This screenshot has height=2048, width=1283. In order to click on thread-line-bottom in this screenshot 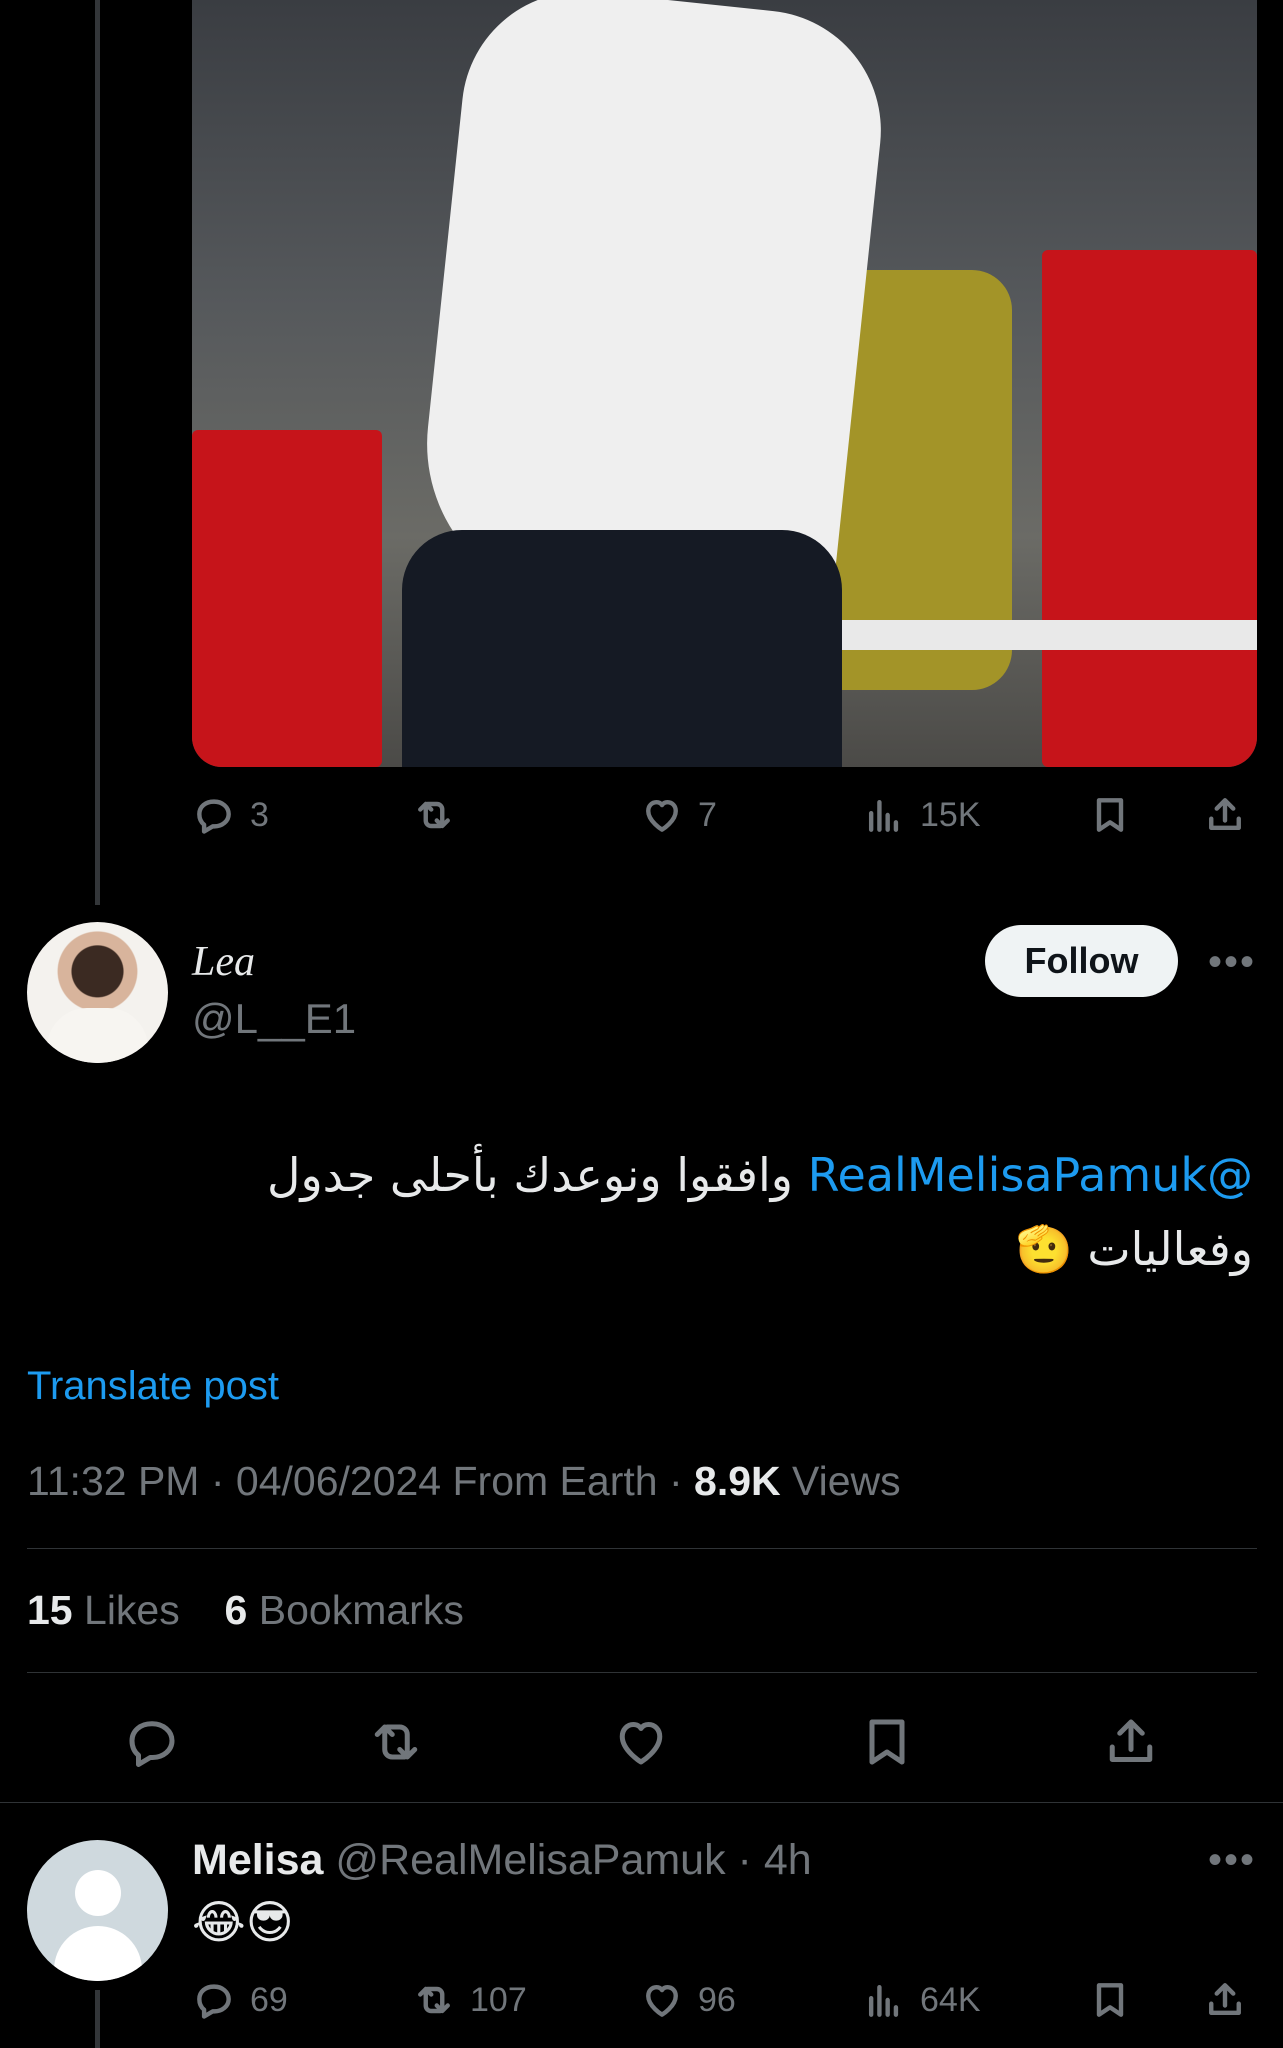, I will do `click(97, 2019)`.